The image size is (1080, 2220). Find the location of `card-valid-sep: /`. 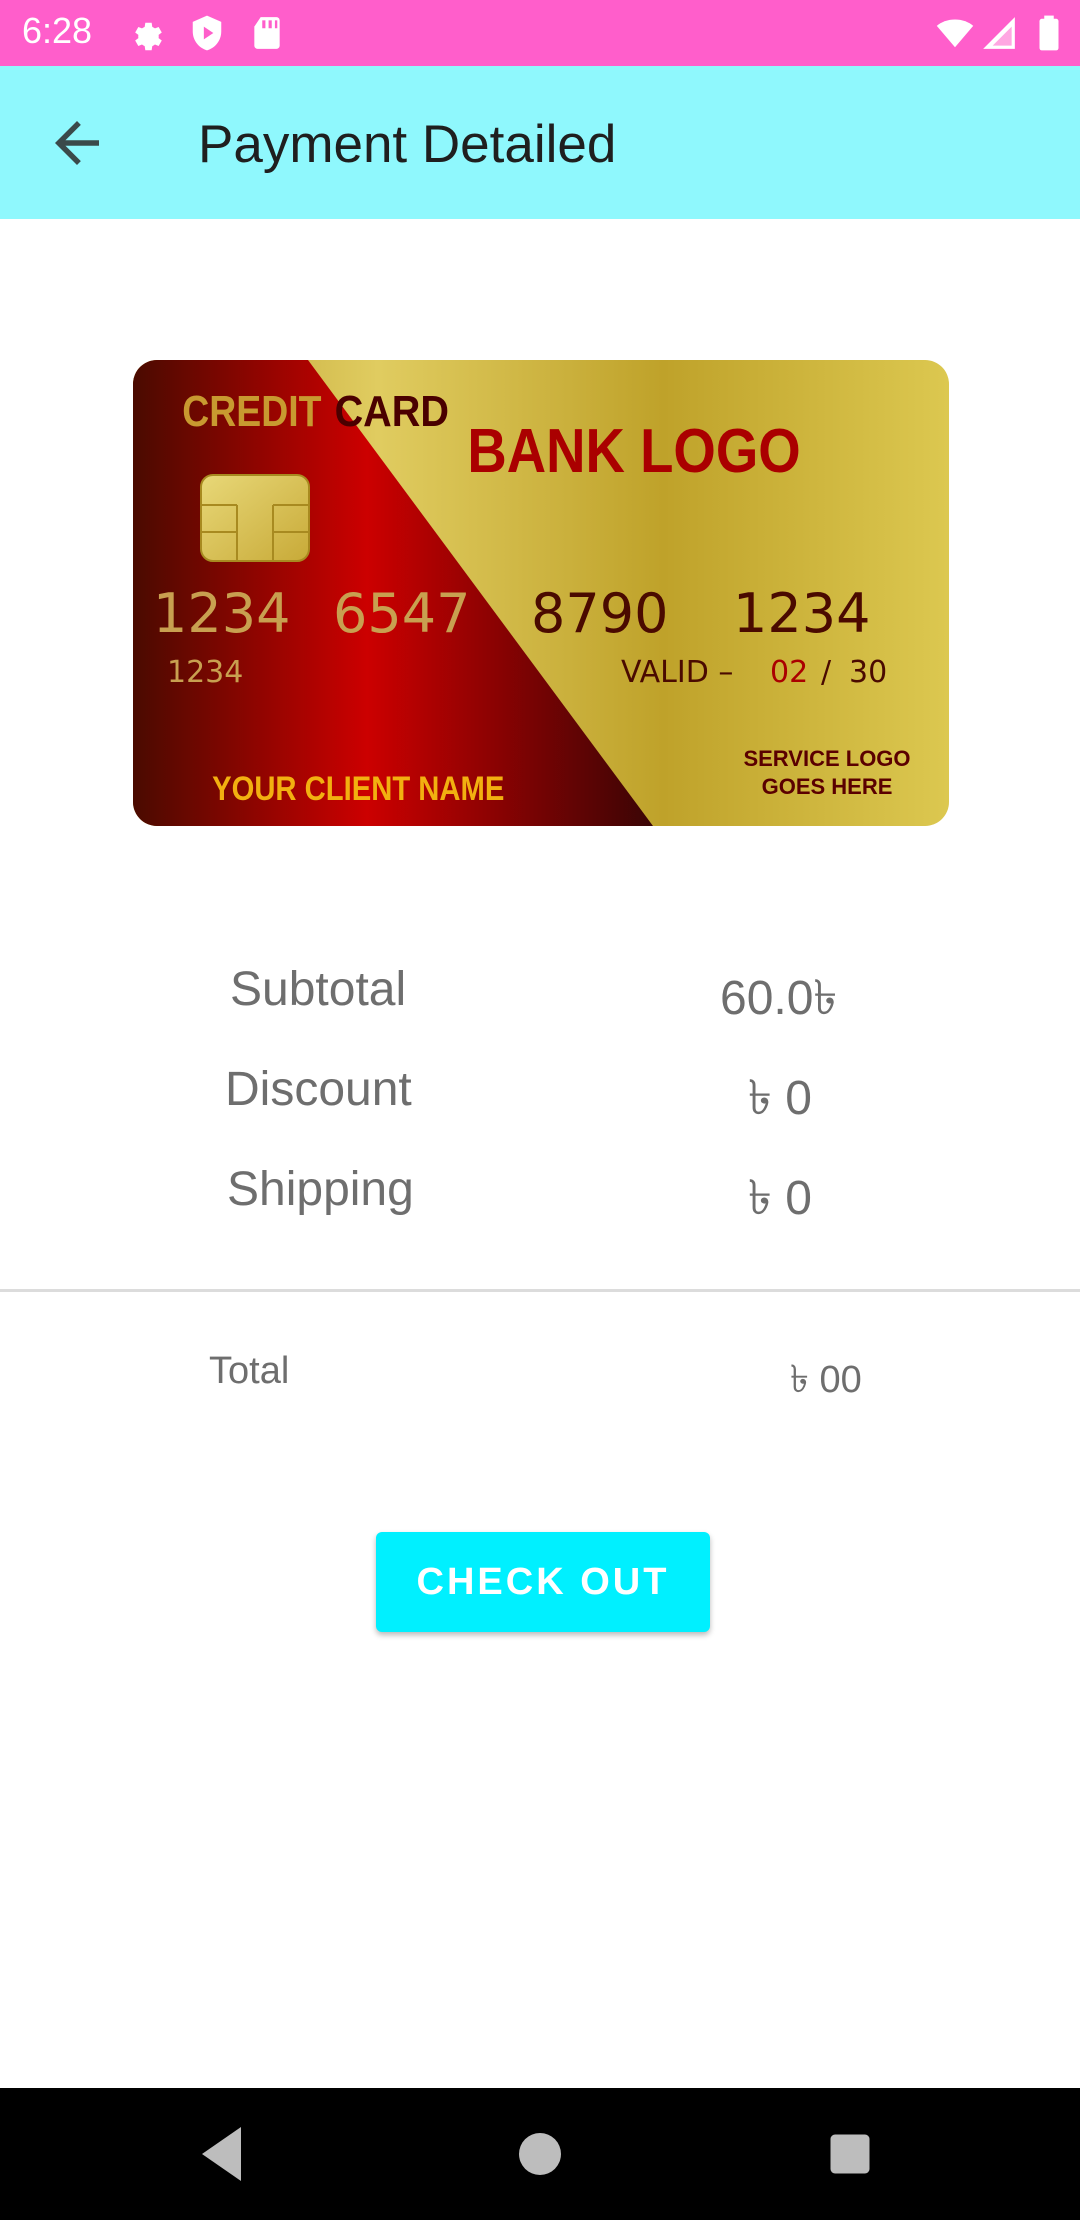

card-valid-sep: / is located at coordinates (826, 672).